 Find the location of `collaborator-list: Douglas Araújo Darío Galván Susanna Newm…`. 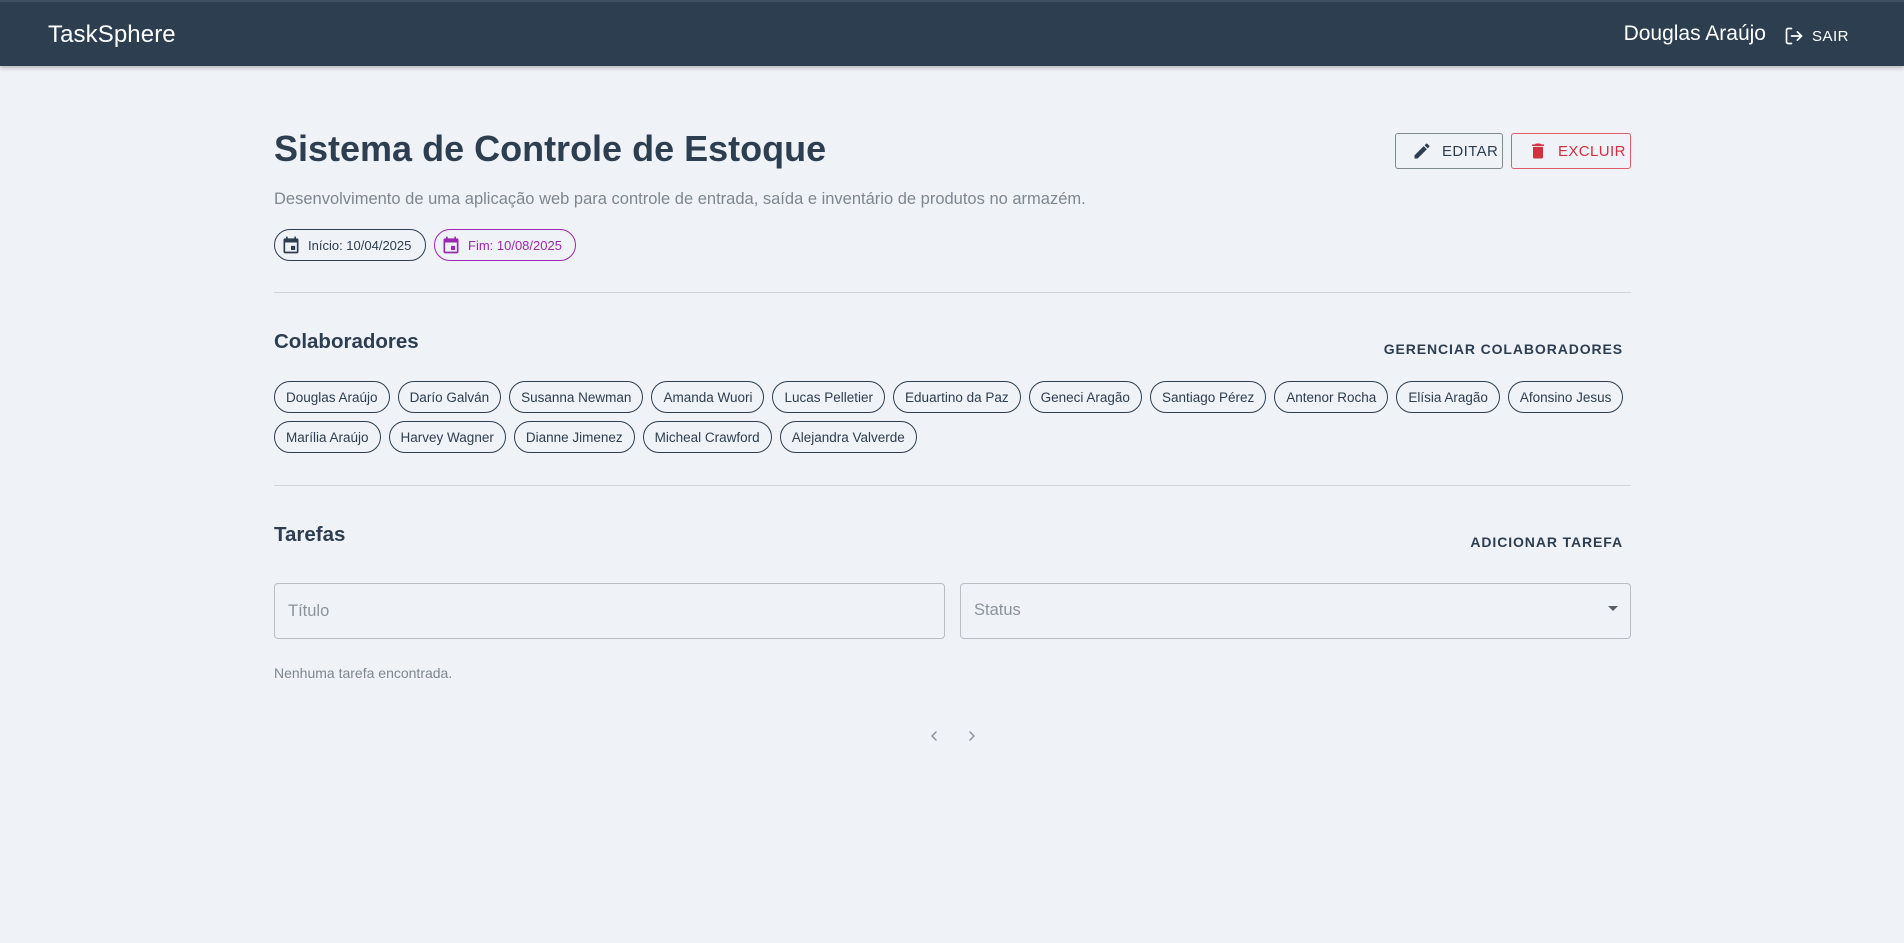

collaborator-list: Douglas Araújo Darío Galván Susanna Newm… is located at coordinates (952, 417).